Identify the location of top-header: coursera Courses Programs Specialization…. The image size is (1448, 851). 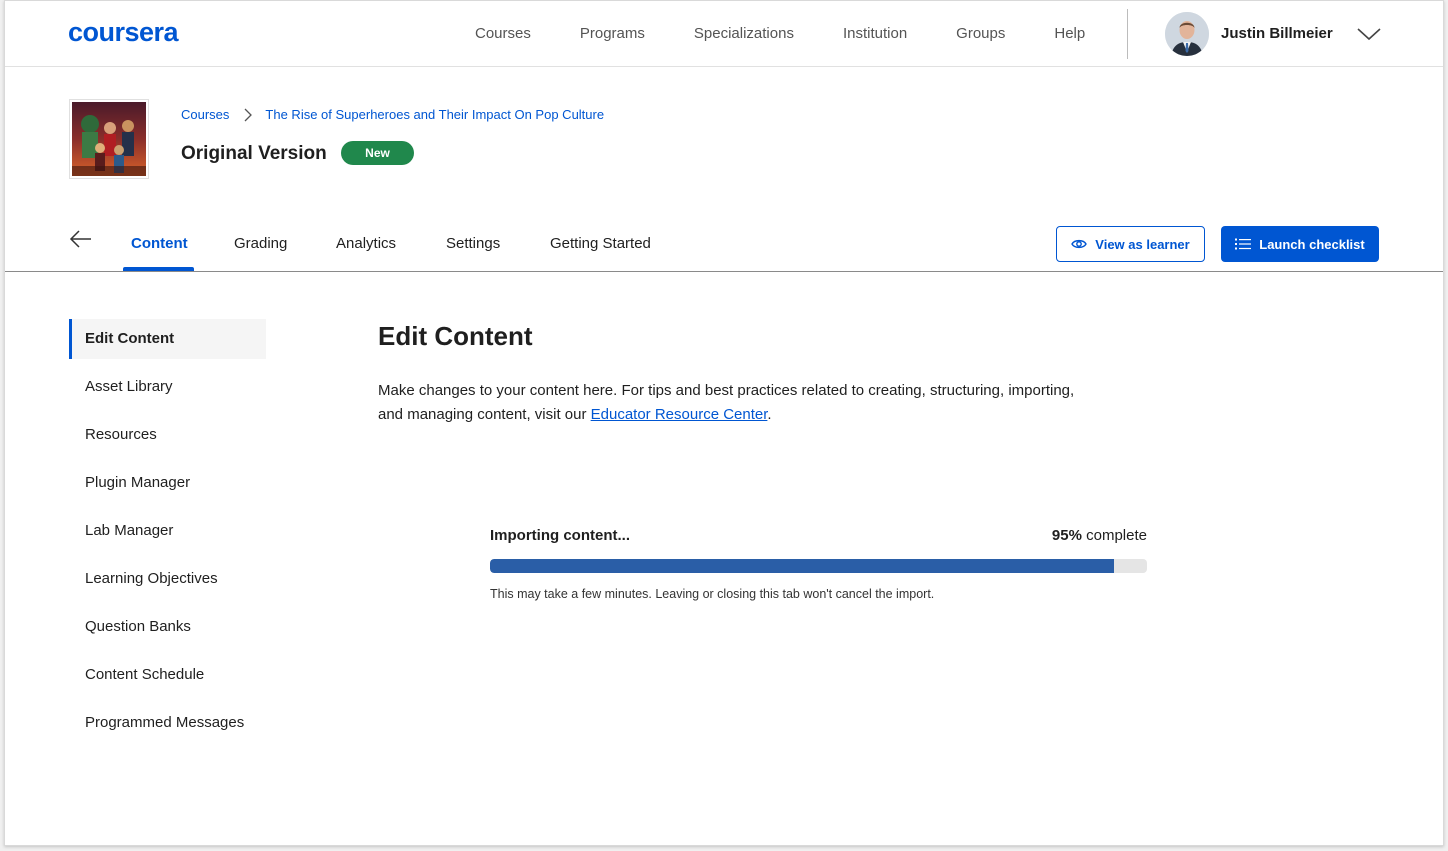
(724, 34).